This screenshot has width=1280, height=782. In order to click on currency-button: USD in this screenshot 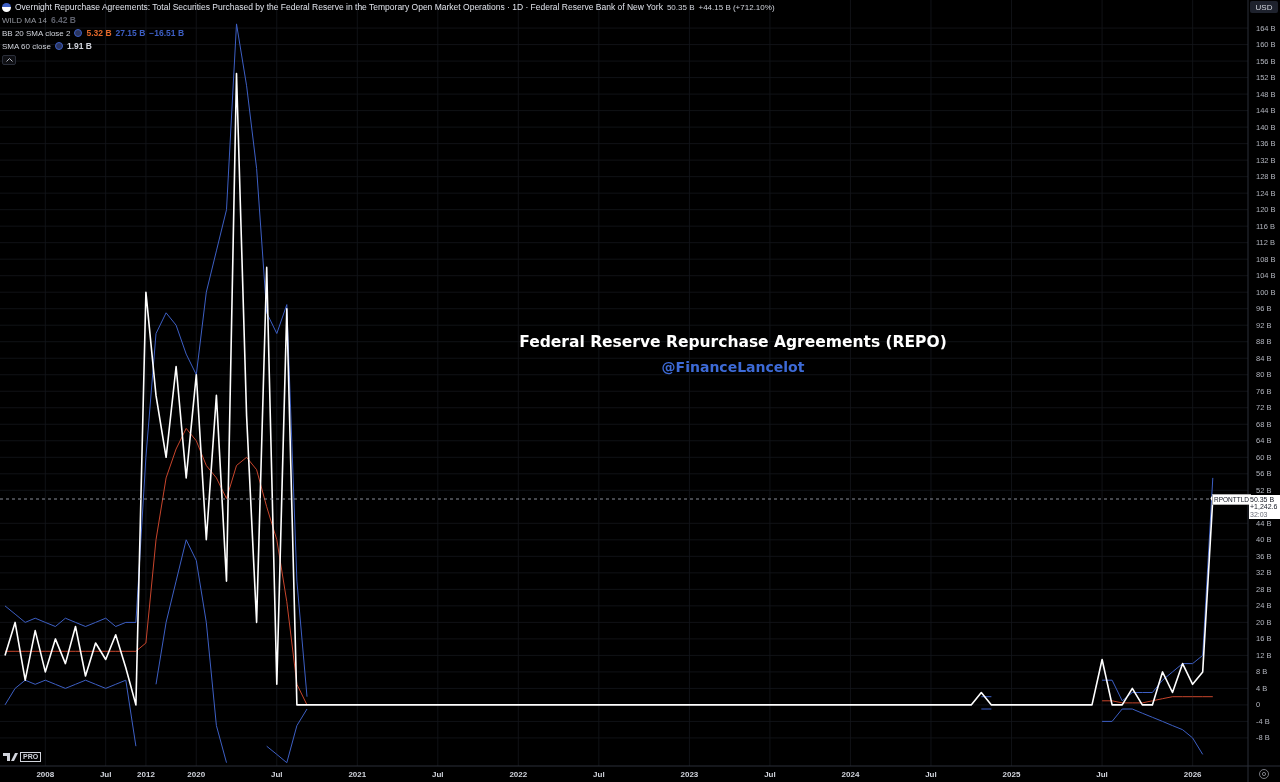, I will do `click(1264, 7)`.